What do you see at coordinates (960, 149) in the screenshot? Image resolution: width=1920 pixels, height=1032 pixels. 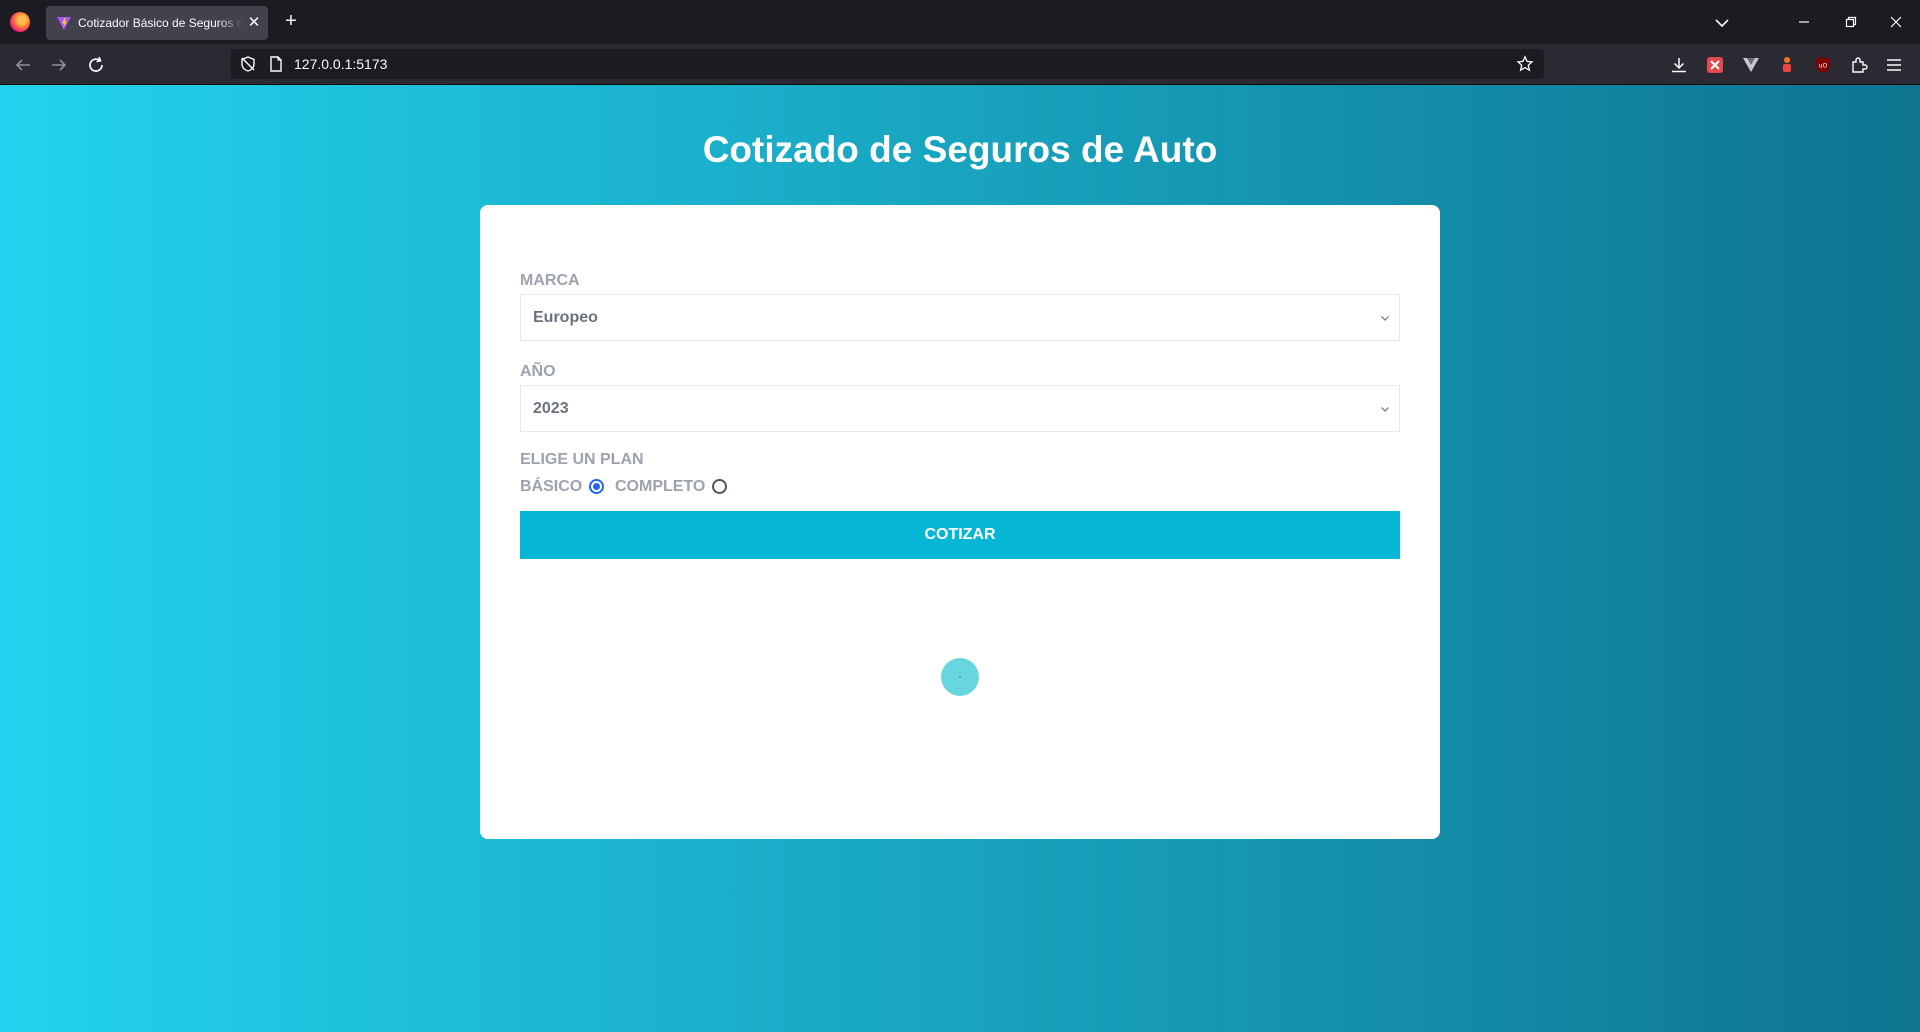 I see `page-title: Cotizado de Seguros de Auto` at bounding box center [960, 149].